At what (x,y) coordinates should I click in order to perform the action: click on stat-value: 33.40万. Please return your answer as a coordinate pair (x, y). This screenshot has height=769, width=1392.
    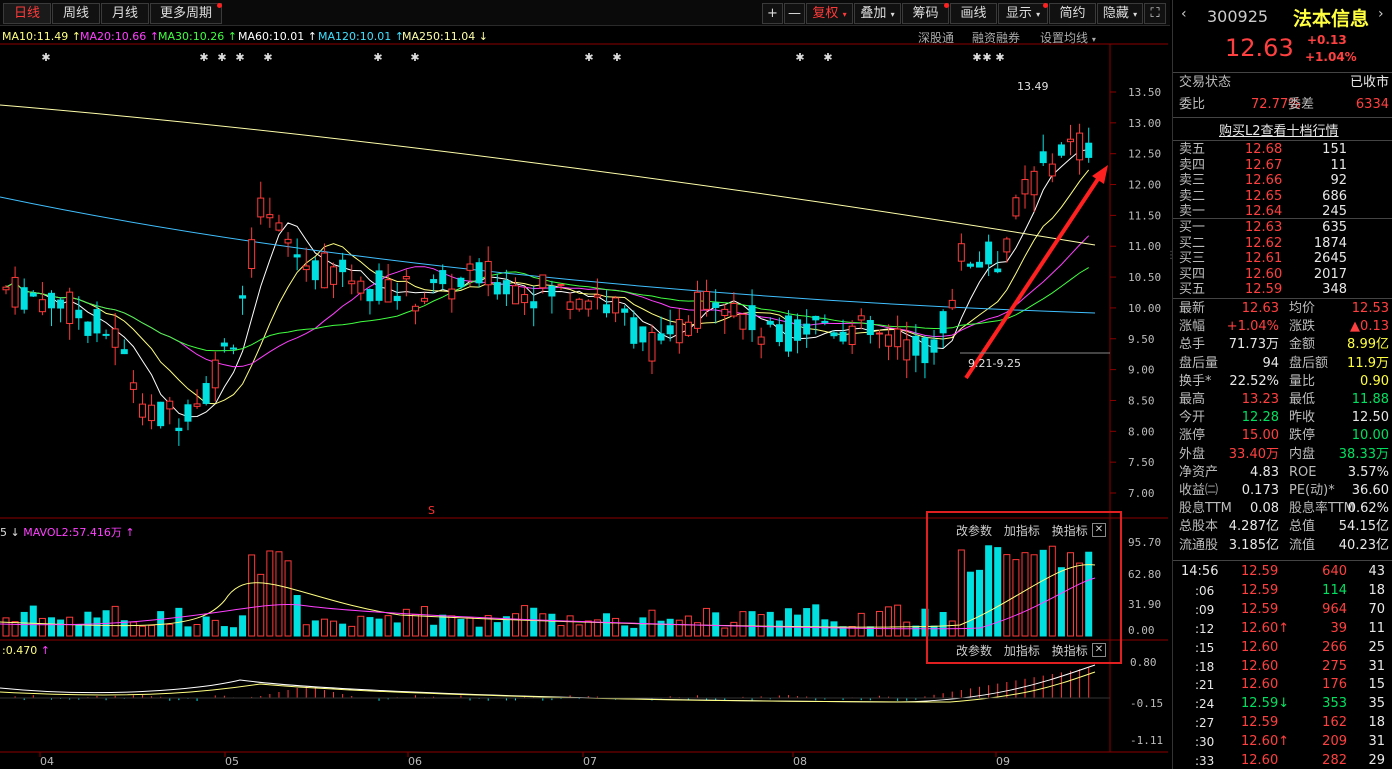
    Looking at the image, I should click on (1253, 454).